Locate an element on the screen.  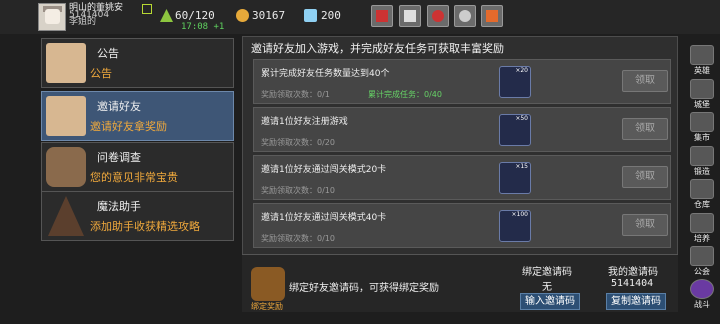
nav-battle: 战斗 is located at coordinates (702, 294).